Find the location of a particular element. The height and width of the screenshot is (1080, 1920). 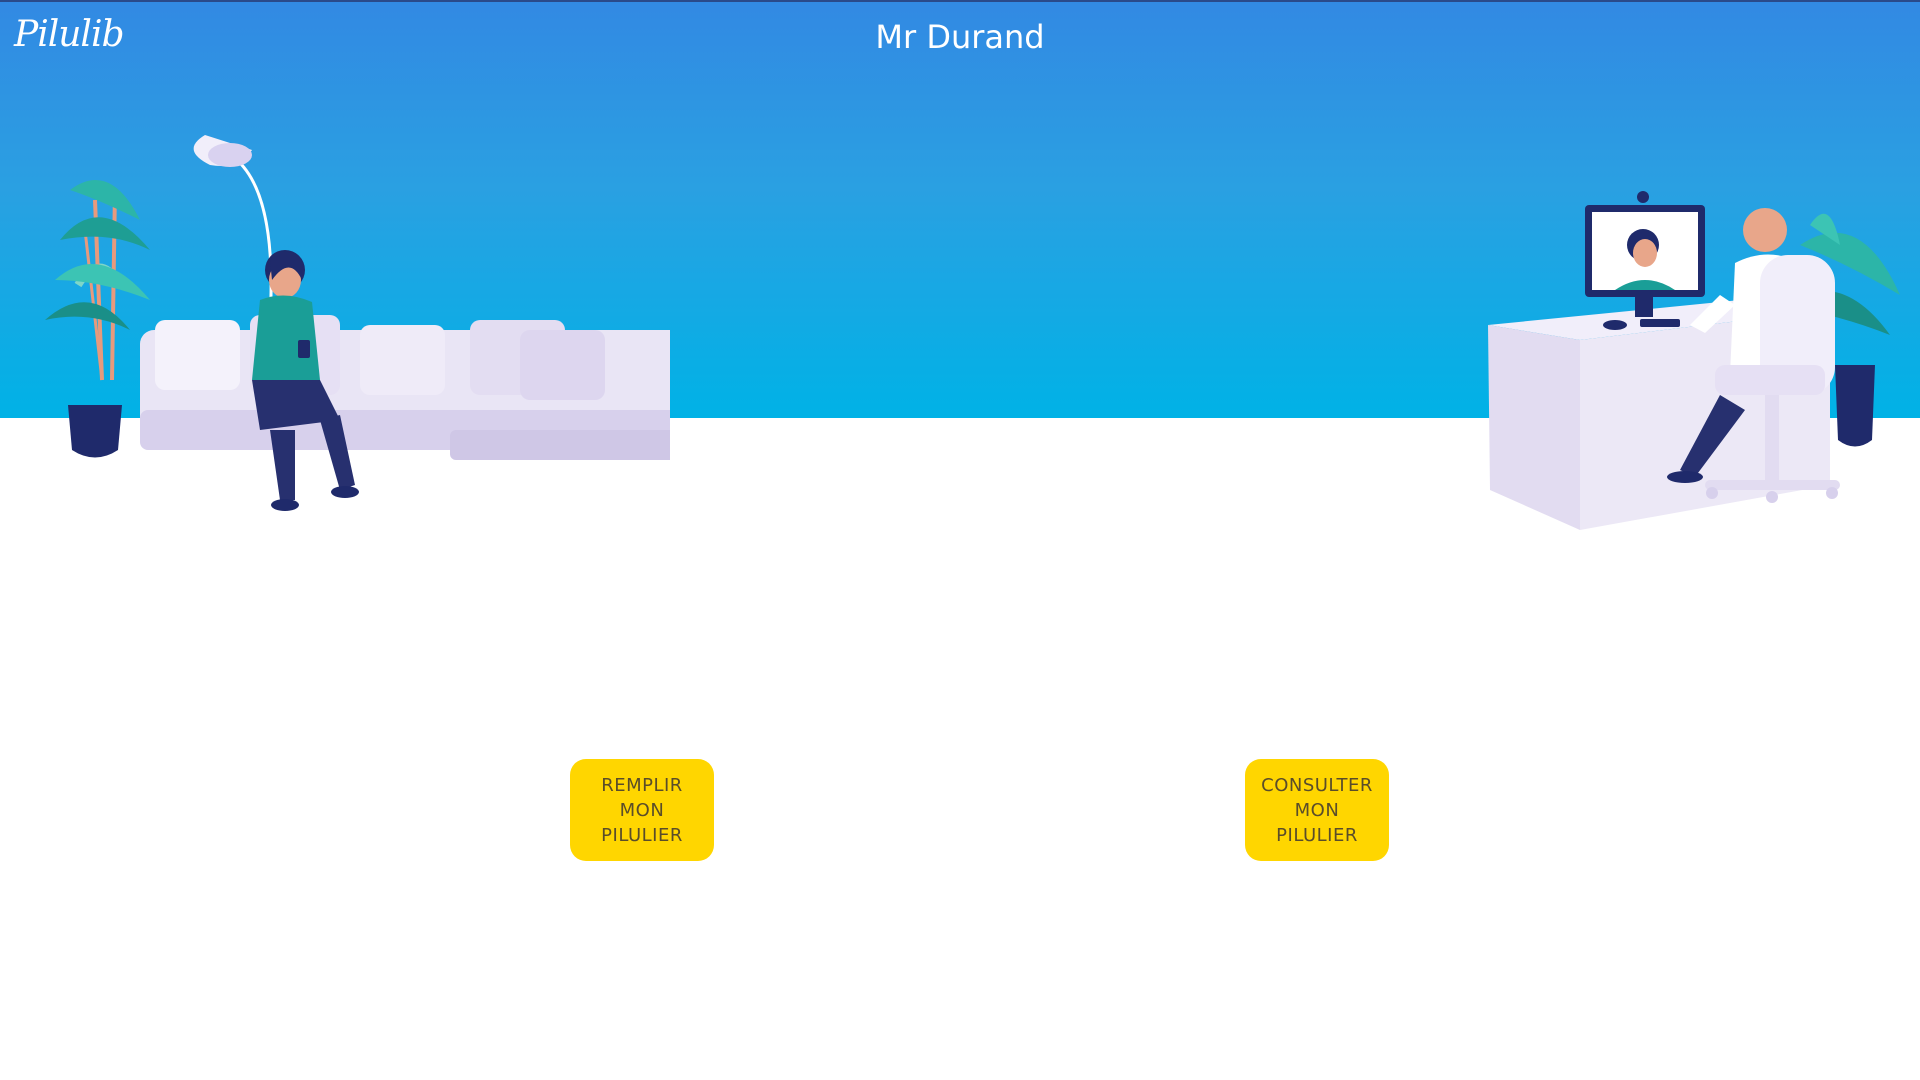

page-title: Mr Durand is located at coordinates (960, 37).